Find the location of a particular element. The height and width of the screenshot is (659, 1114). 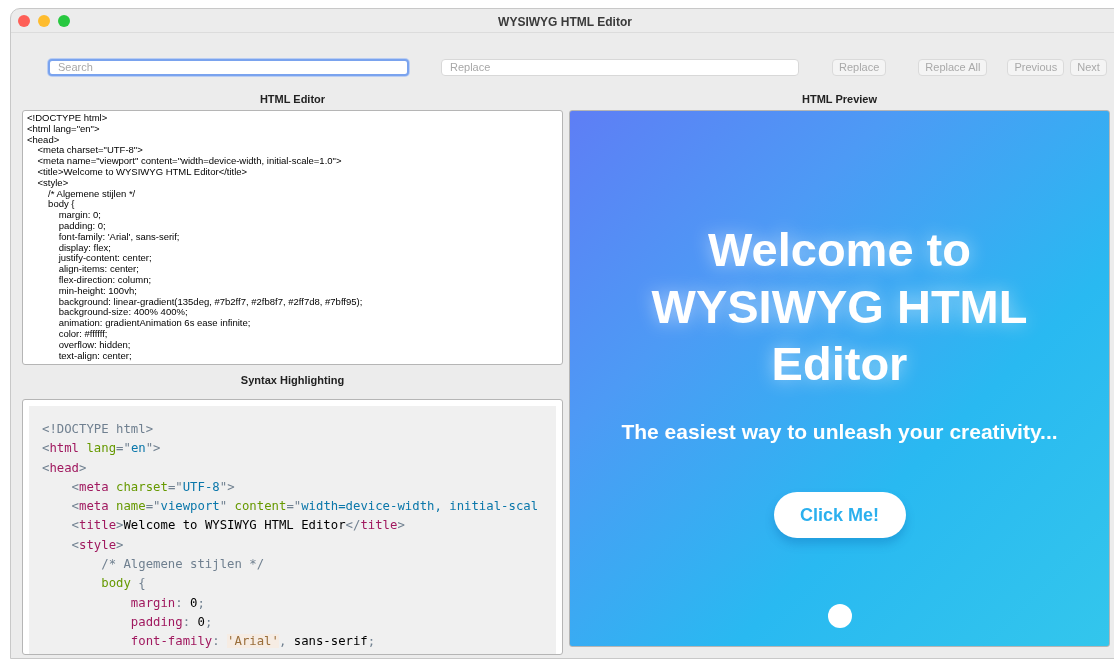

click-me-button: Click Me! is located at coordinates (839, 515).